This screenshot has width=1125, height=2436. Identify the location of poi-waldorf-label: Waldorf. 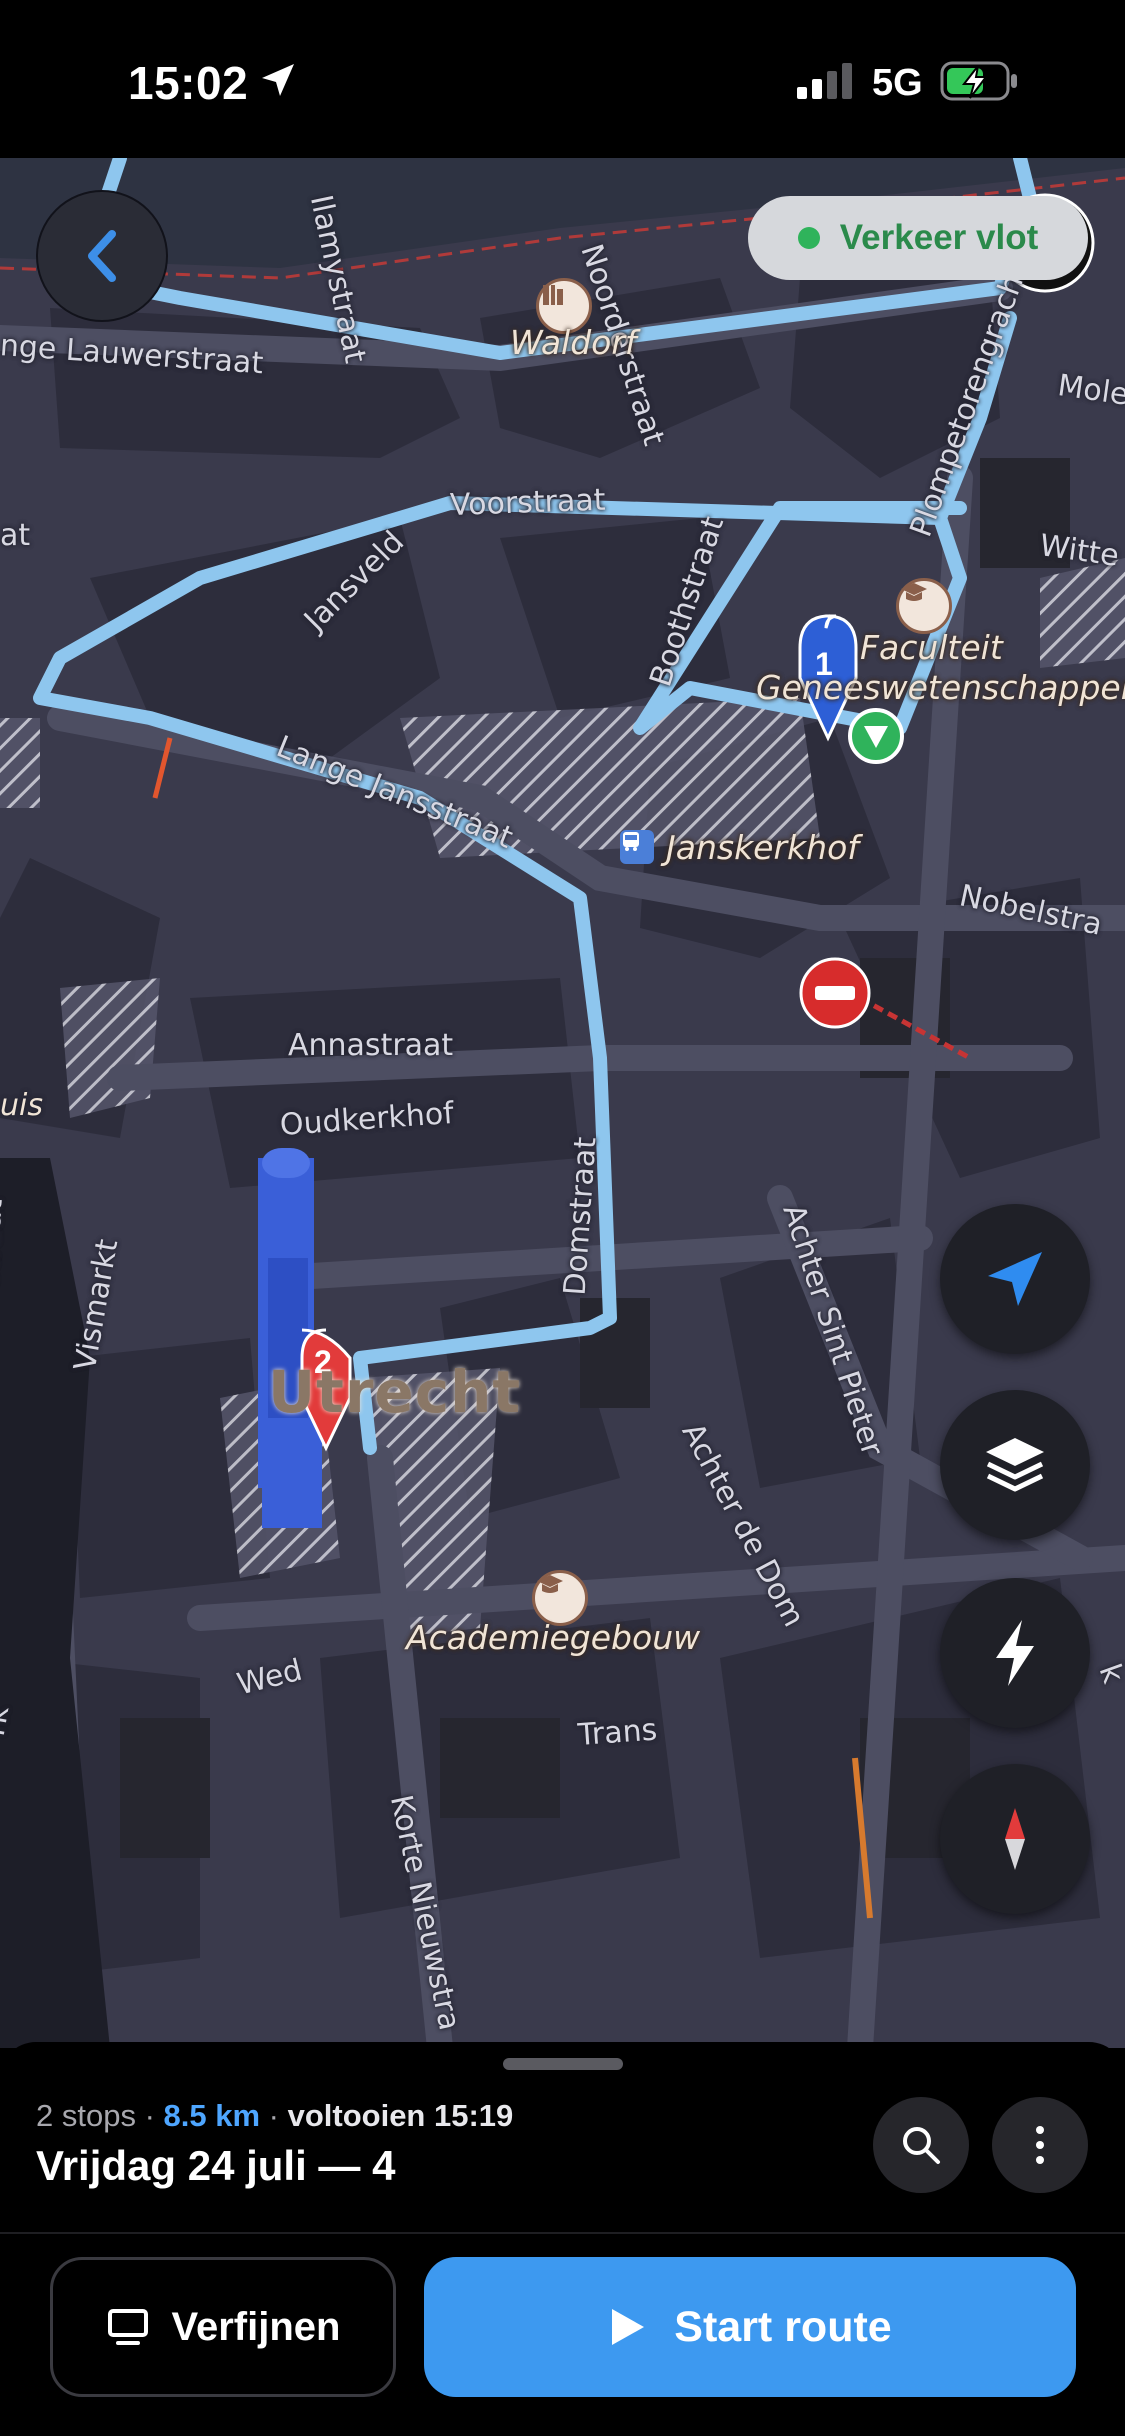
(573, 342).